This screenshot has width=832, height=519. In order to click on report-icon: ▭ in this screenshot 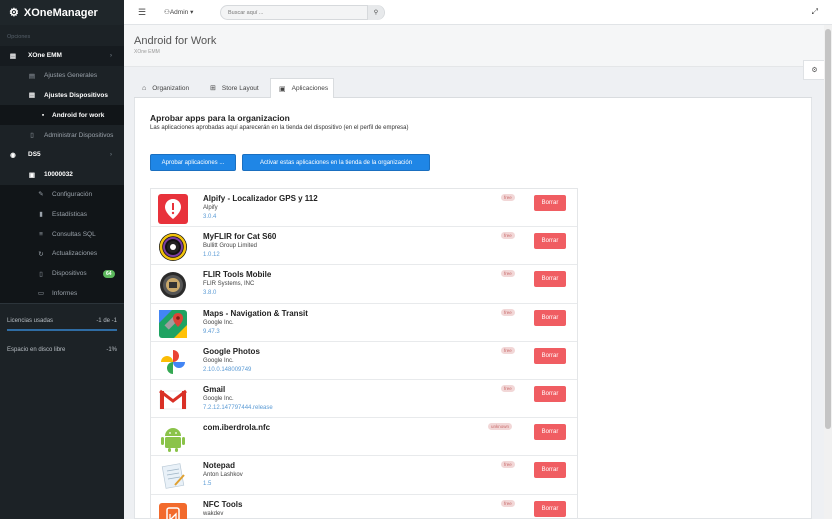, I will do `click(41, 294)`.